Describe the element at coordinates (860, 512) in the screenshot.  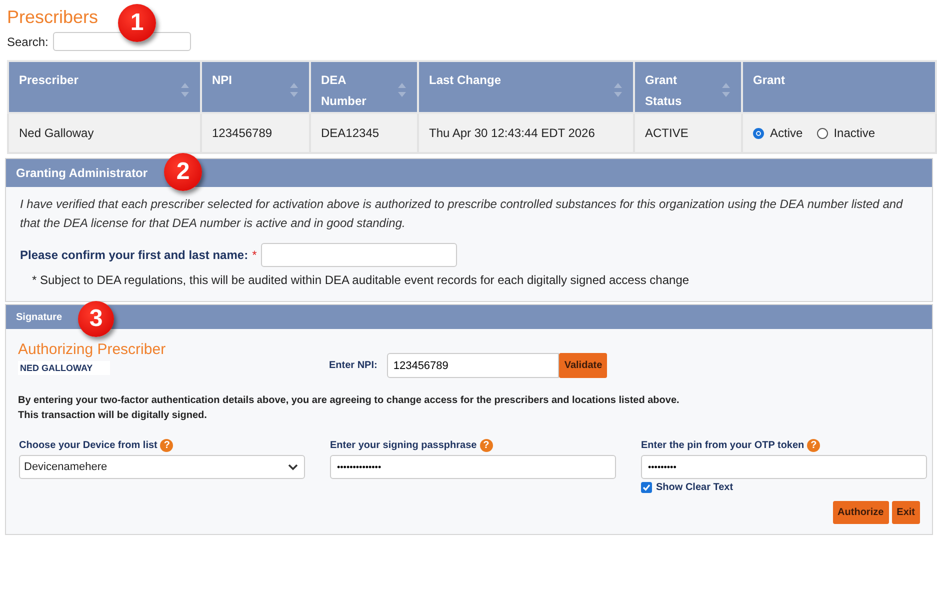
I see `authorize-button: Authorize` at that location.